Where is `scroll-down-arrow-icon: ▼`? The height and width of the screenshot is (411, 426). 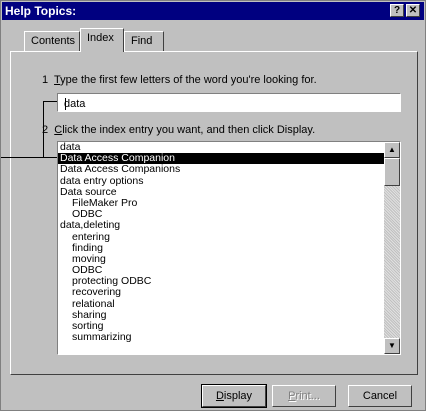
scroll-down-arrow-icon: ▼ is located at coordinates (392, 346).